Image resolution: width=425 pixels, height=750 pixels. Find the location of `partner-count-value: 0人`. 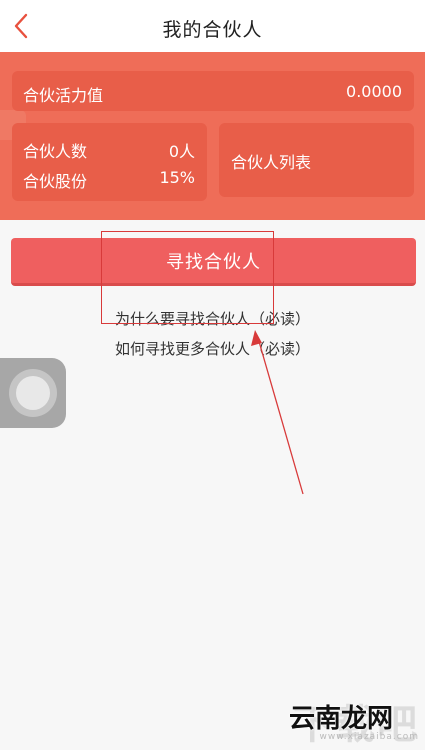

partner-count-value: 0人 is located at coordinates (181, 151).